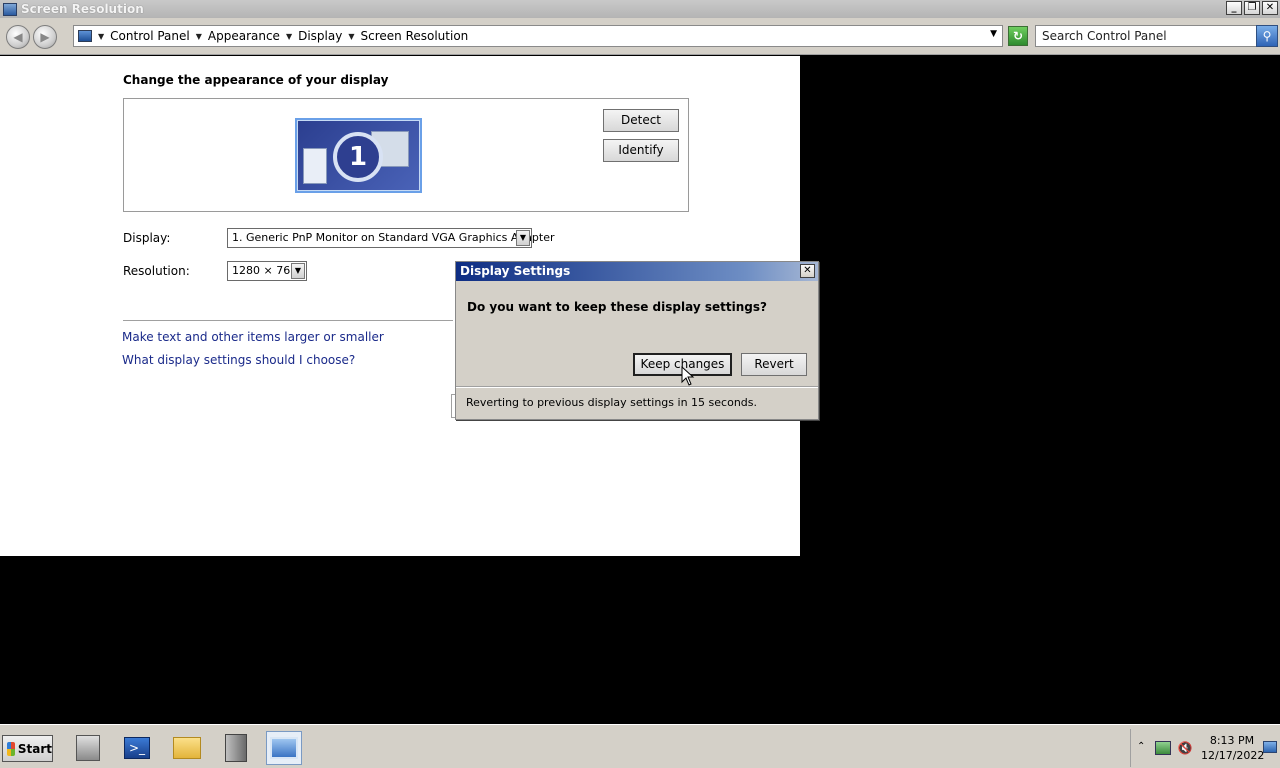  I want to click on show-hidden-icons-icon: ⌃, so click(1141, 746).